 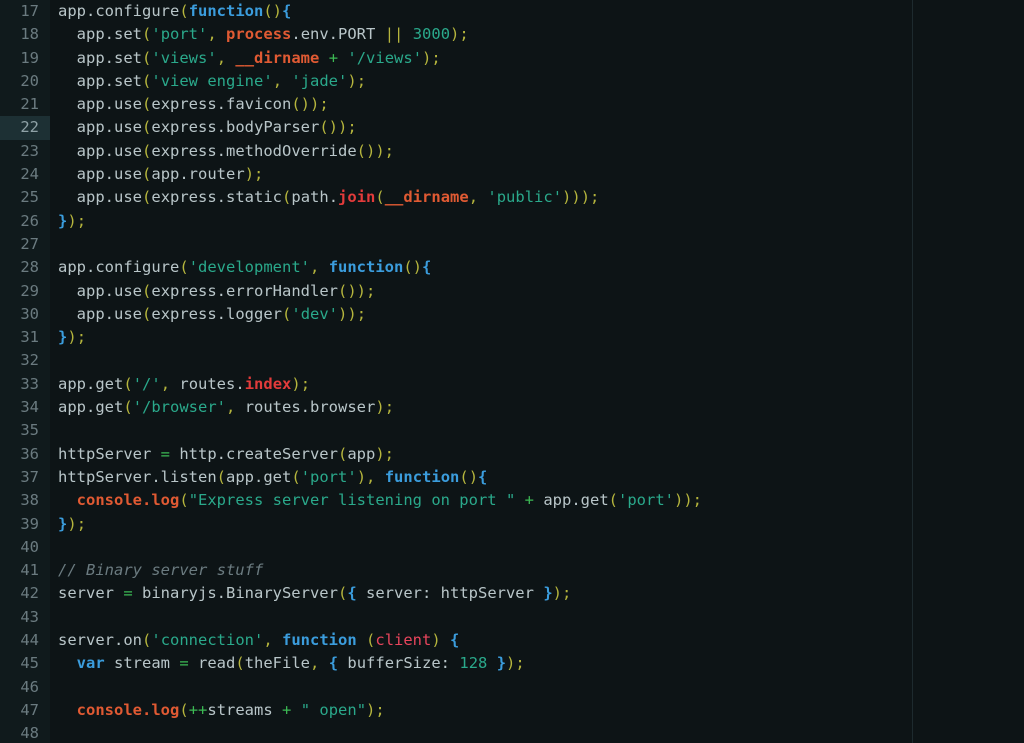 I want to click on code-line: 34 app.get('/browser', routes.browser);, so click(x=512, y=407).